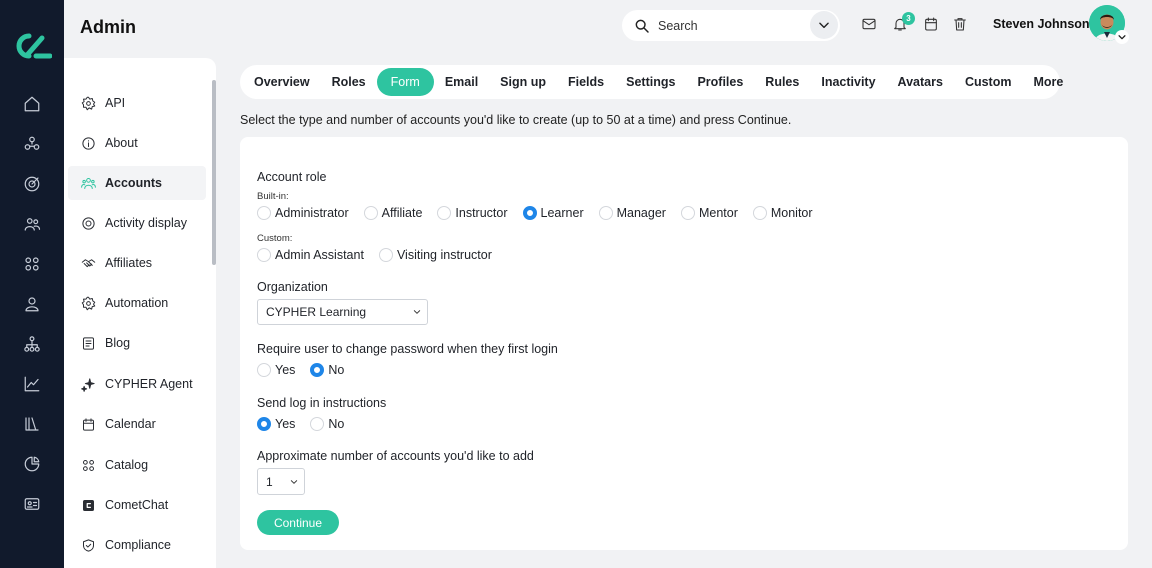  What do you see at coordinates (632, 213) in the screenshot?
I see `radio-manager: Manager` at bounding box center [632, 213].